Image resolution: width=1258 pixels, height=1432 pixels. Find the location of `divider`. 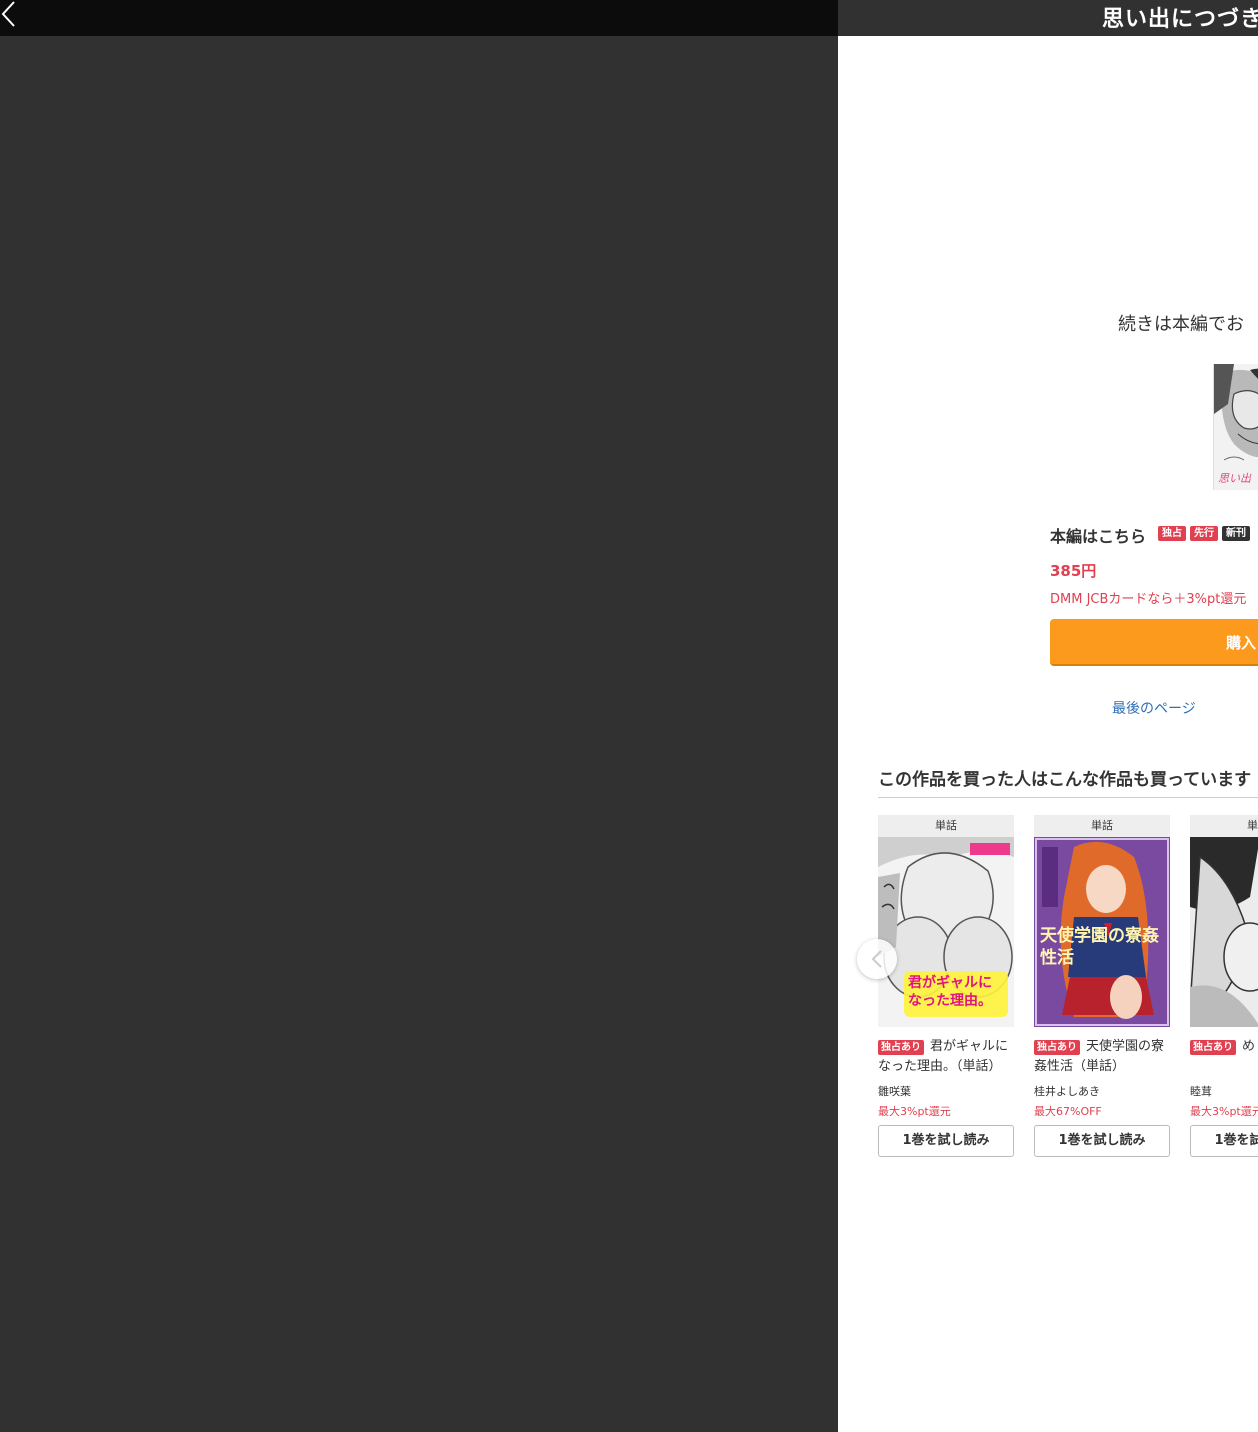

divider is located at coordinates (1068, 797).